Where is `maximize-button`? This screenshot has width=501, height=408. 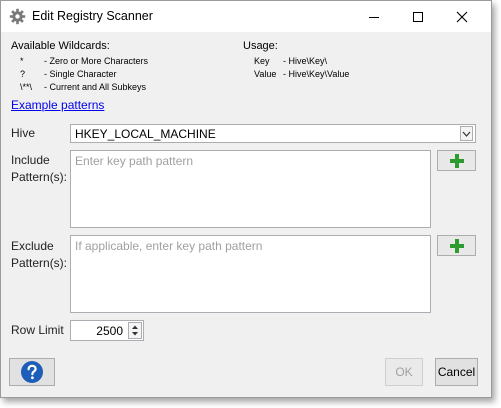
maximize-button is located at coordinates (418, 16).